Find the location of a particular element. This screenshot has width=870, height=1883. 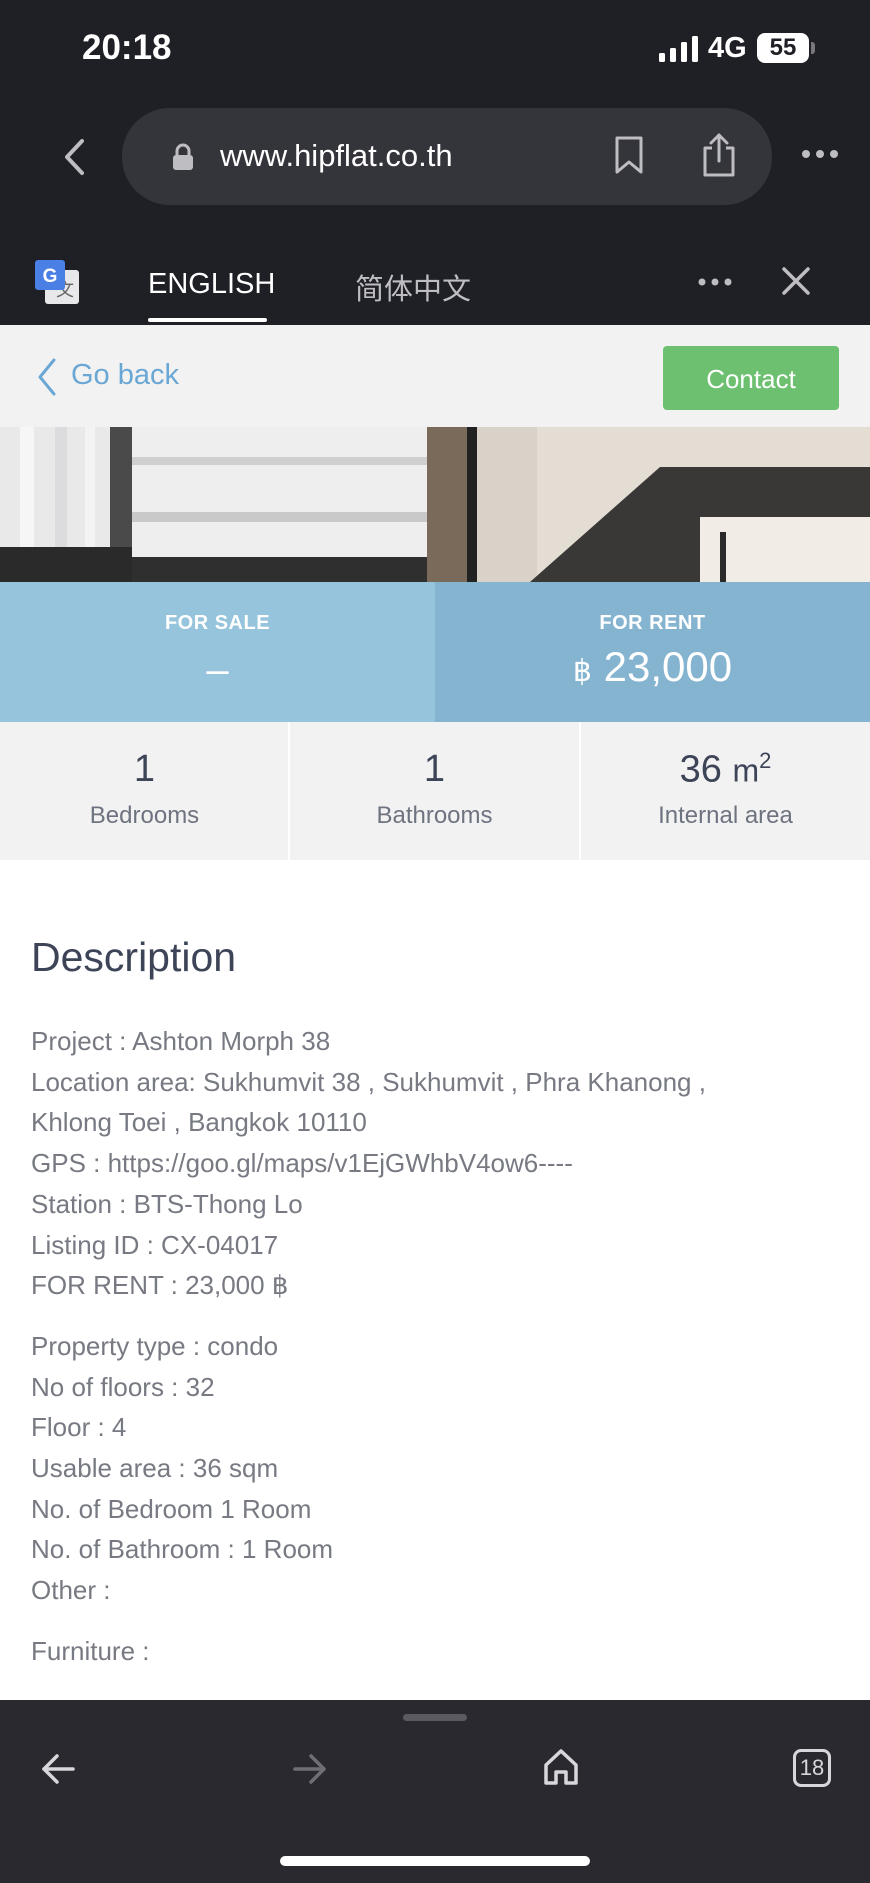

bedrooms-label: Bedrooms is located at coordinates (144, 815).